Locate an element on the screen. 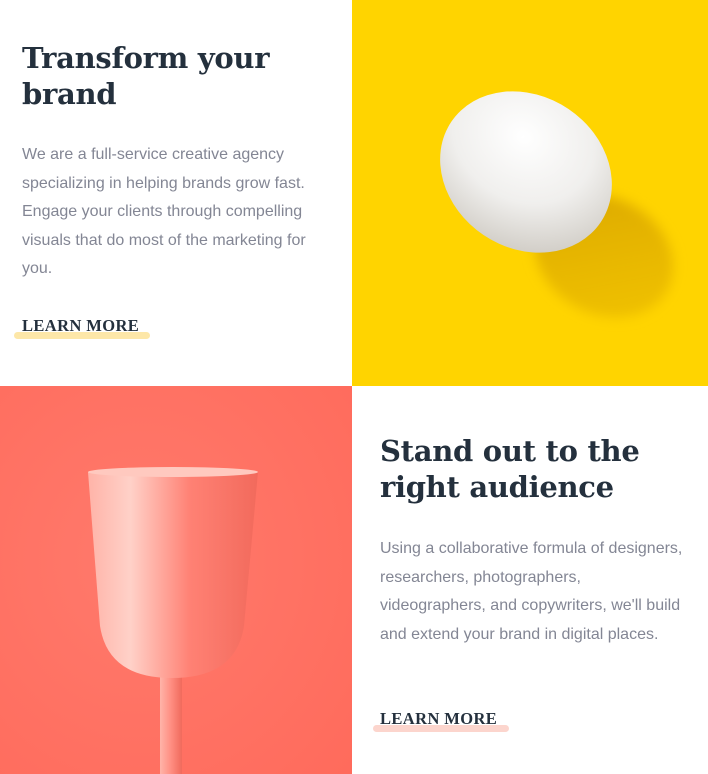 This screenshot has width=708, height=774. standout-heading: Stand out to the right audience is located at coordinates (530, 469).